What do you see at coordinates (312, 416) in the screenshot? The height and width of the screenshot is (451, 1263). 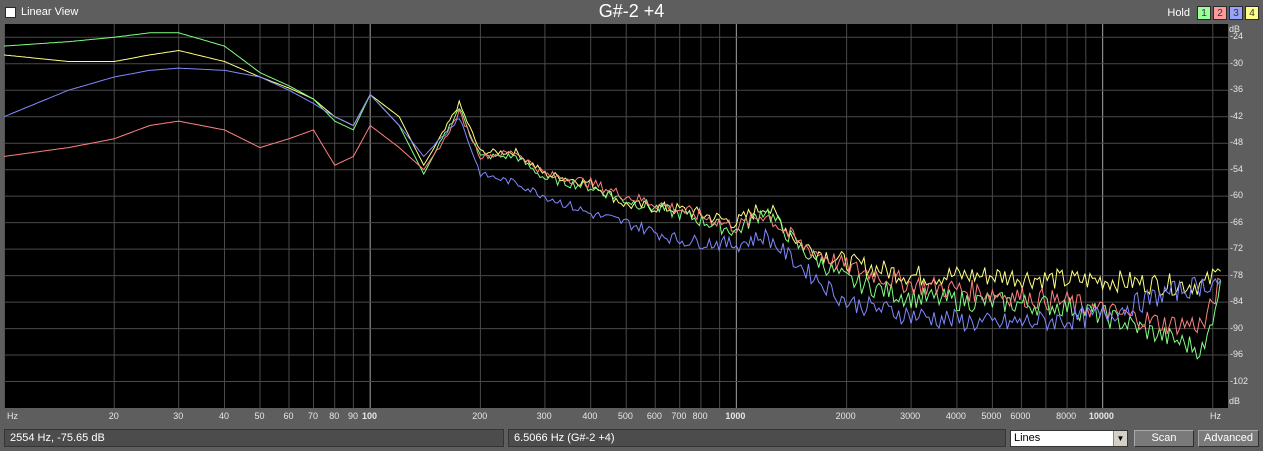 I see `x-tick-label: 70` at bounding box center [312, 416].